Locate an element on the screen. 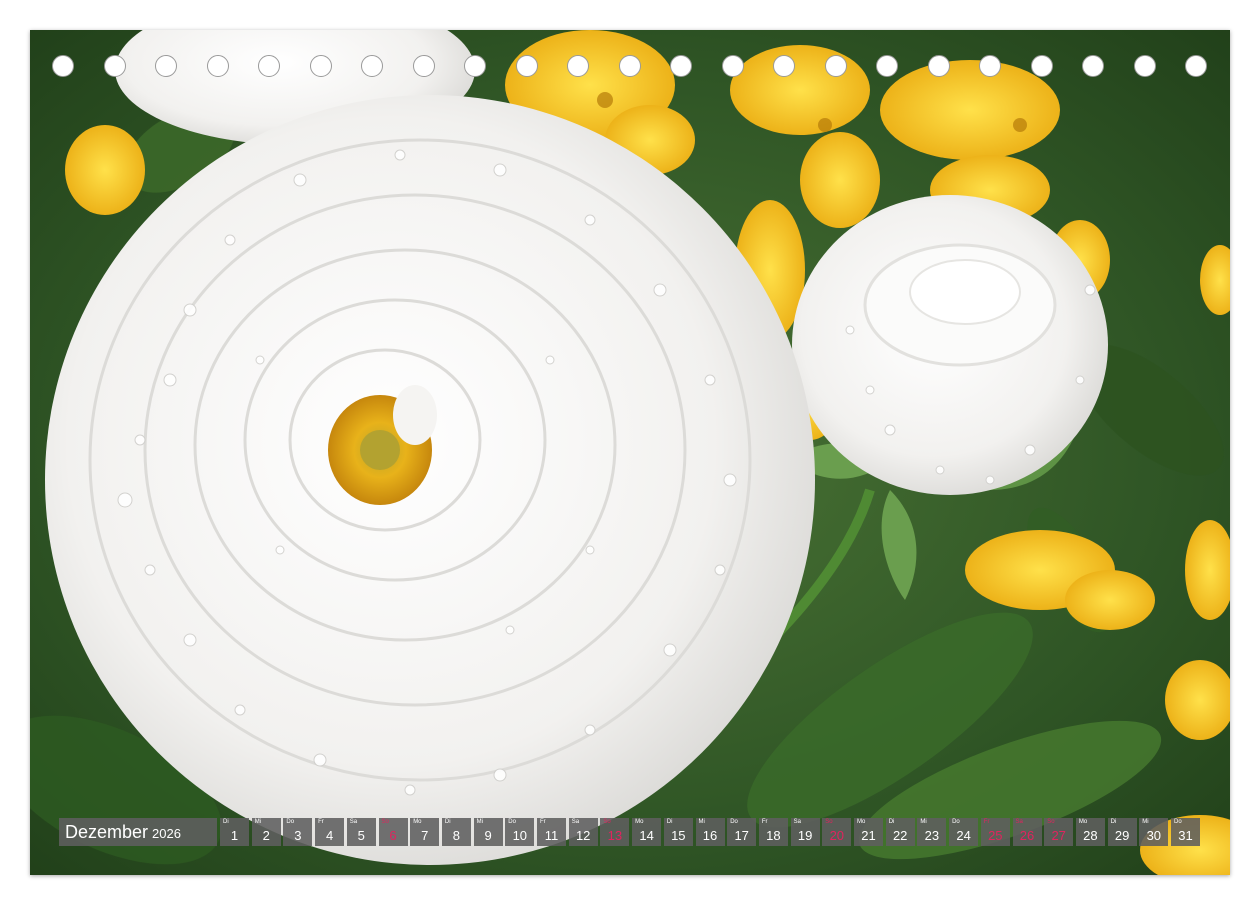 This screenshot has height=905, width=1260. month-year: 2026 is located at coordinates (166, 833).